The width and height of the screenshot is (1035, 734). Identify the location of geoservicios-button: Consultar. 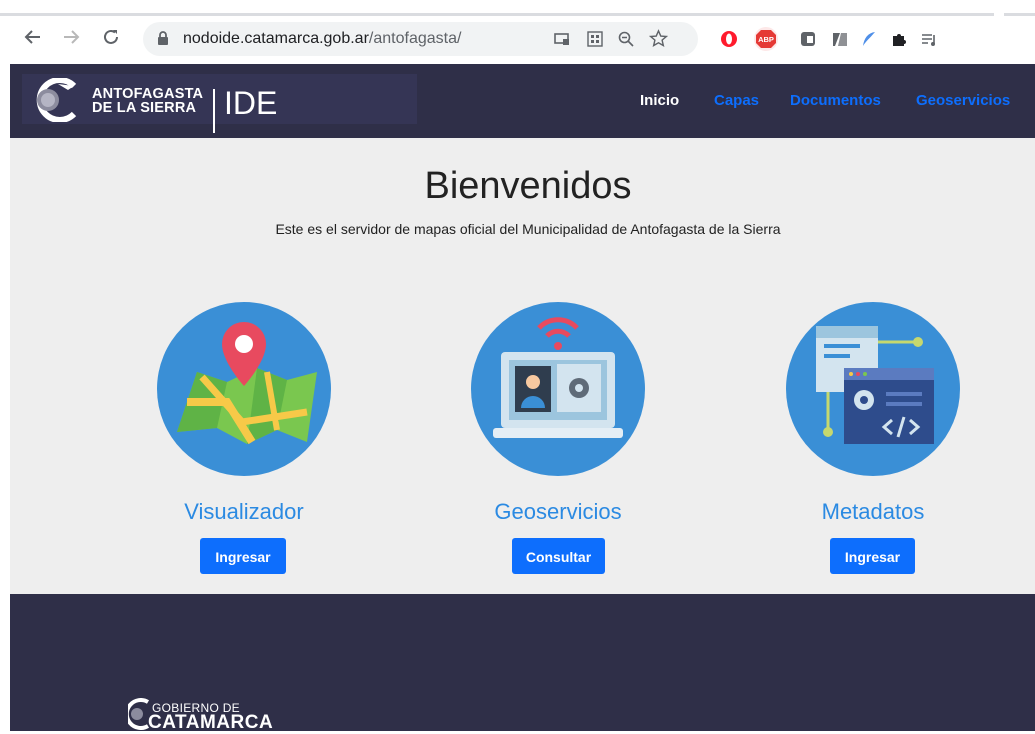
(558, 556).